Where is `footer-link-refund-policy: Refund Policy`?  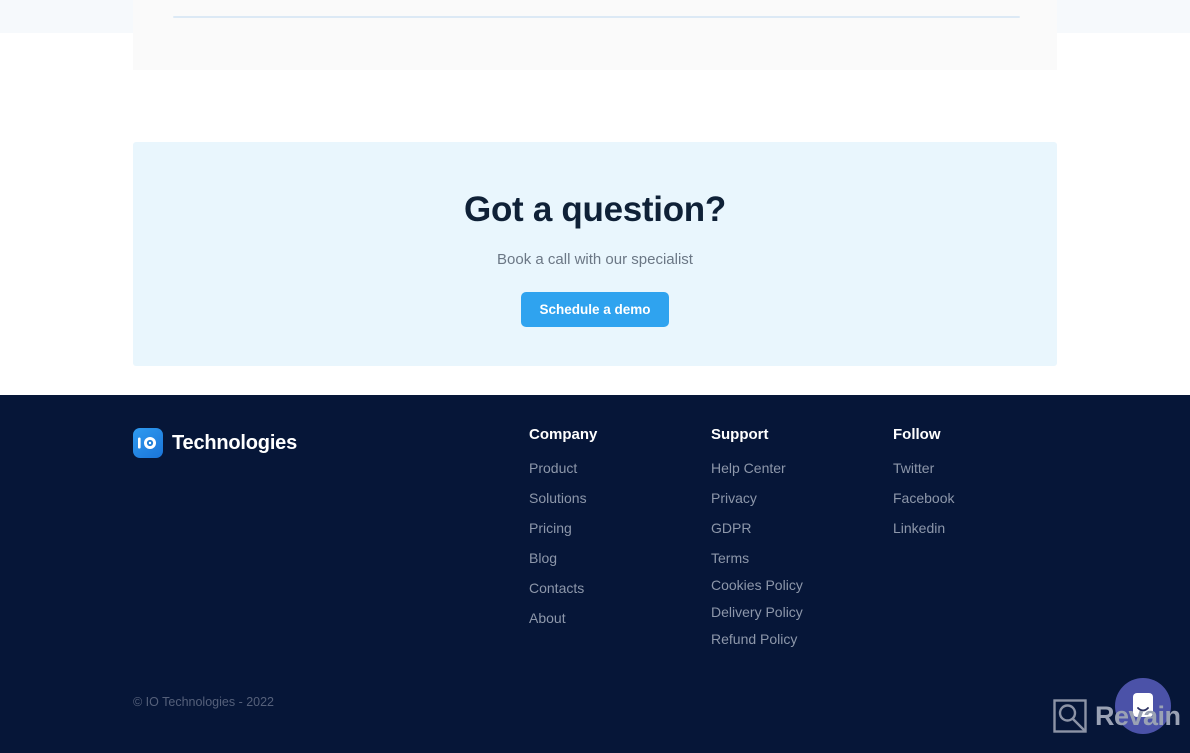
footer-link-refund-policy: Refund Policy is located at coordinates (757, 639).